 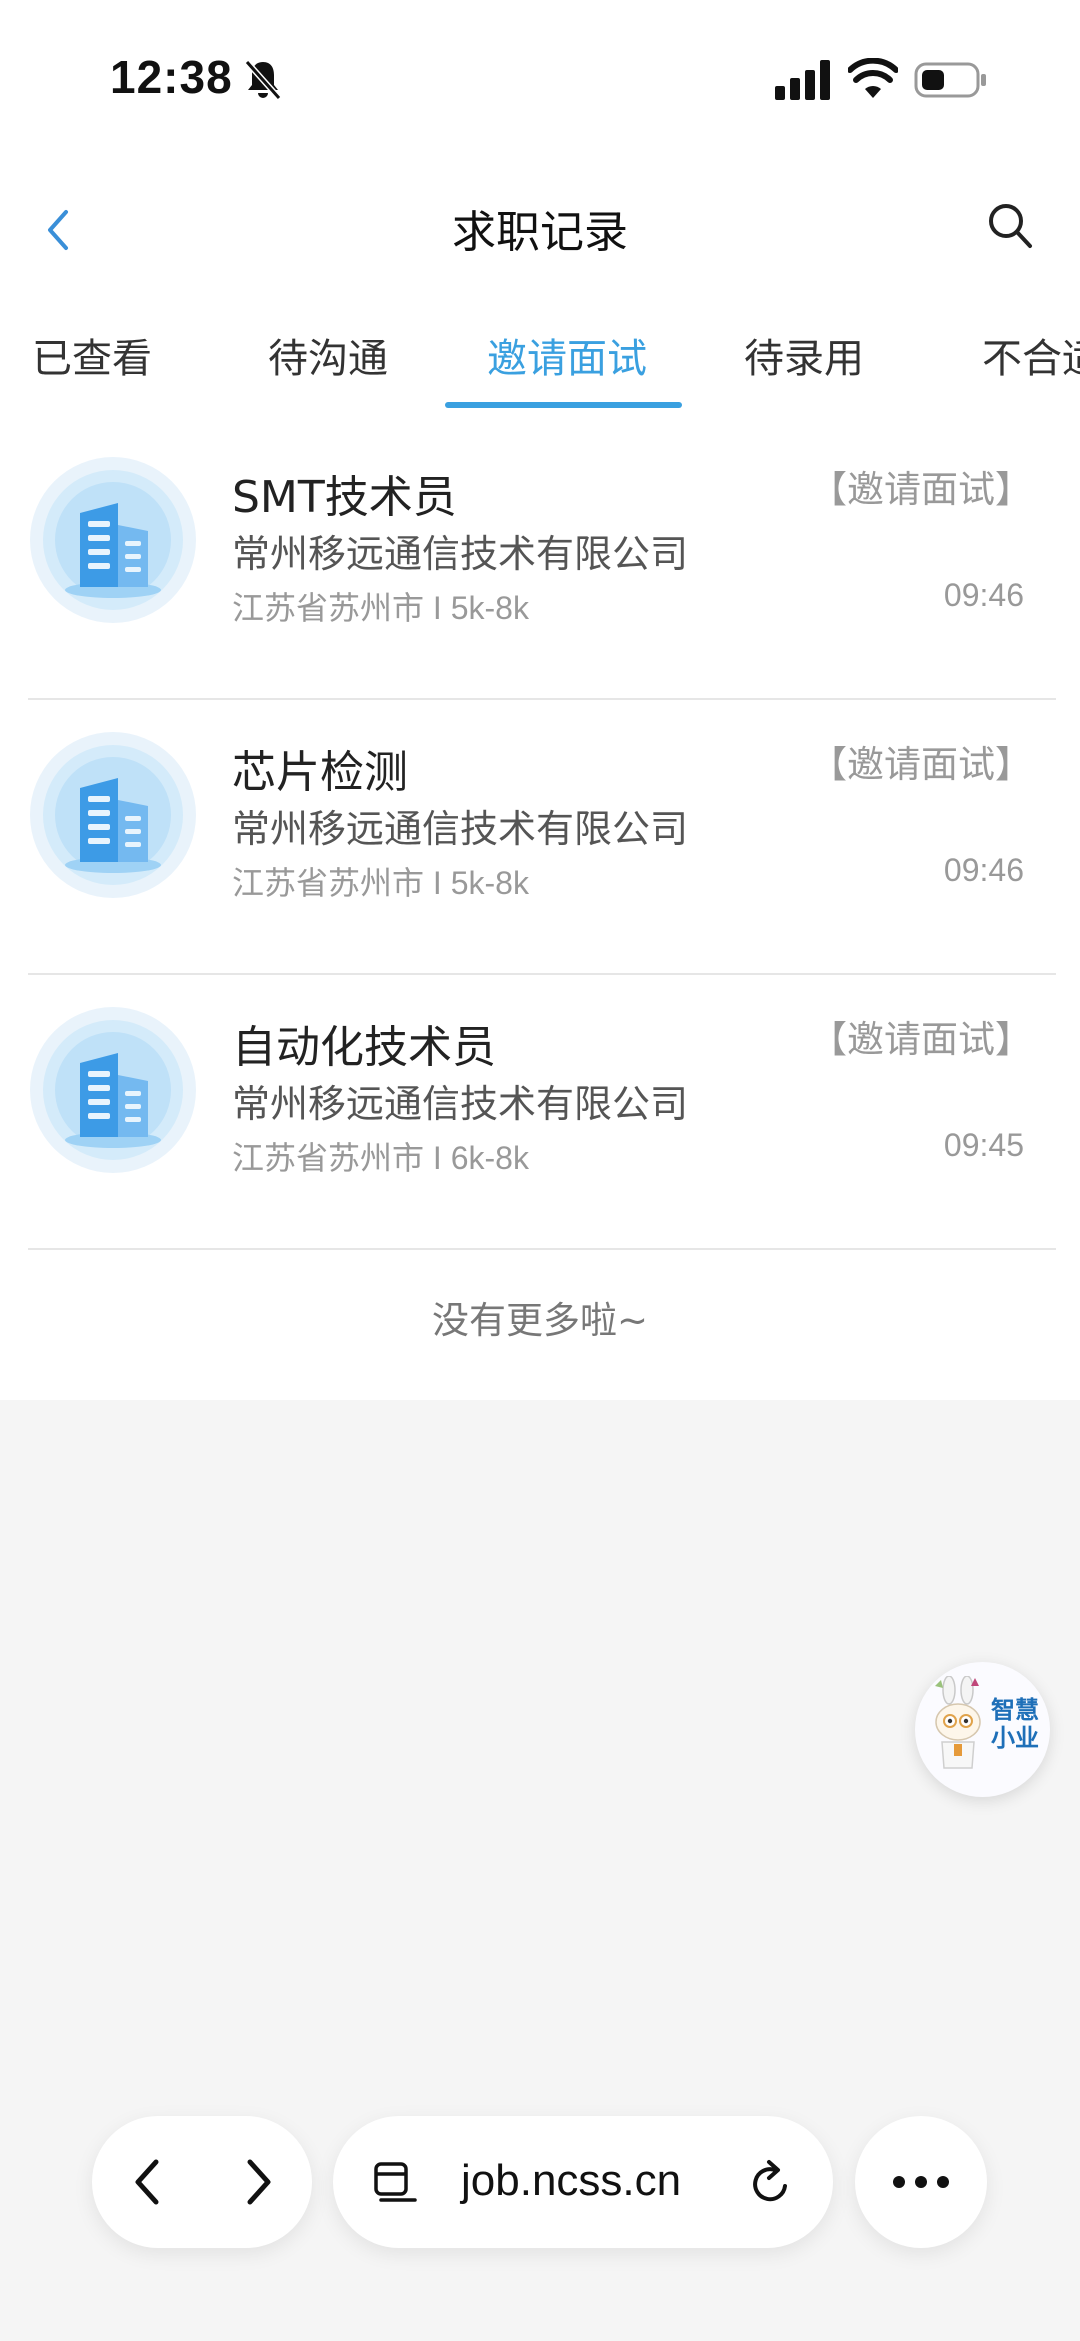 I want to click on battery-icon, so click(x=950, y=80).